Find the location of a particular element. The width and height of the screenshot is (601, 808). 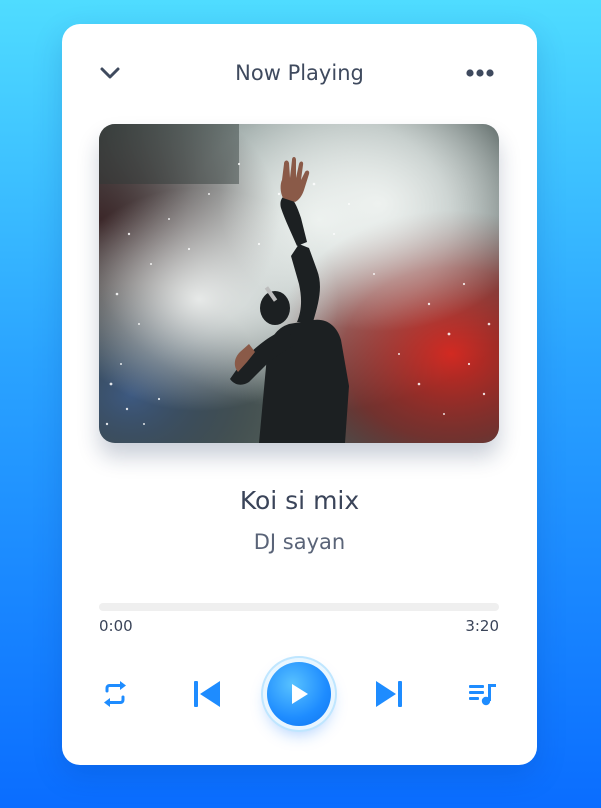

skip-next-icon is located at coordinates (389, 694).